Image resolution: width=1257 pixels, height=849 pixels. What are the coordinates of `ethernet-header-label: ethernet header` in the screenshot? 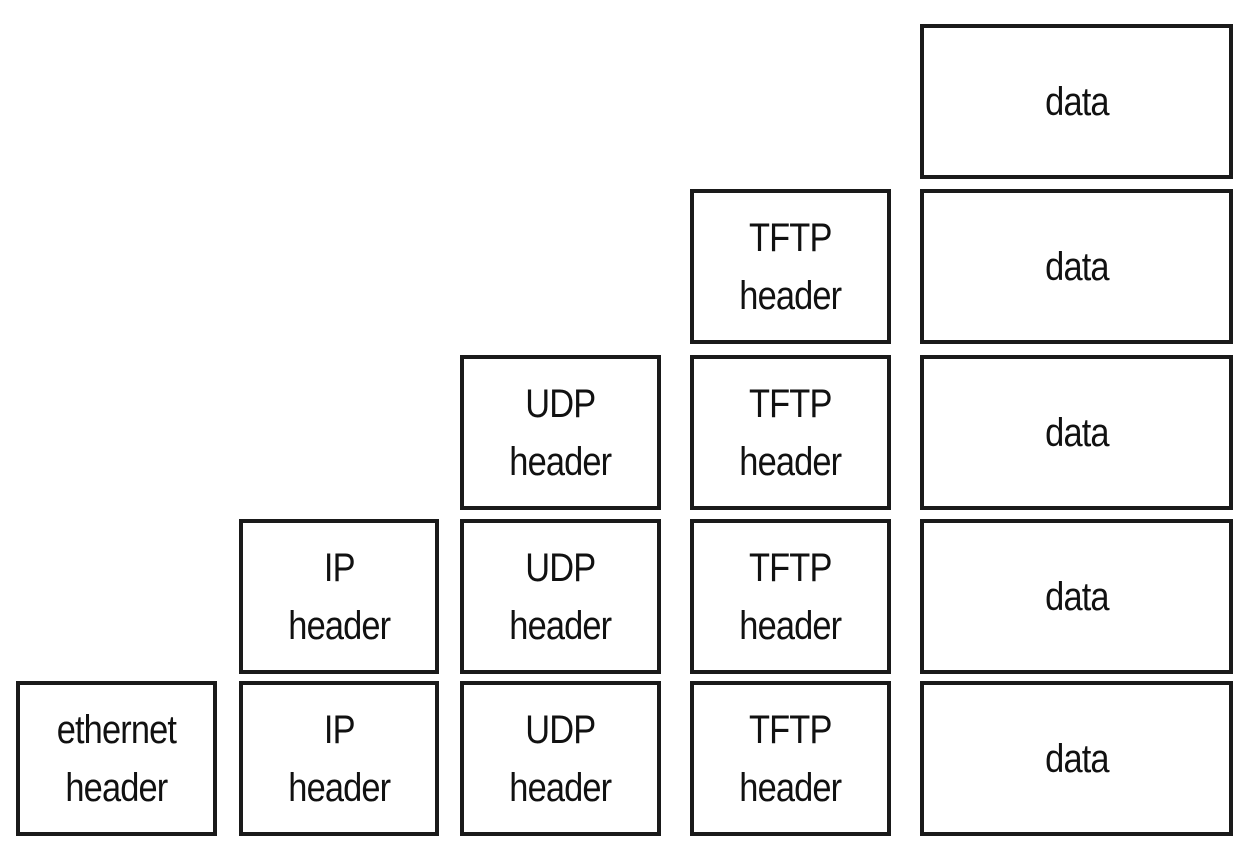 It's located at (116, 758).